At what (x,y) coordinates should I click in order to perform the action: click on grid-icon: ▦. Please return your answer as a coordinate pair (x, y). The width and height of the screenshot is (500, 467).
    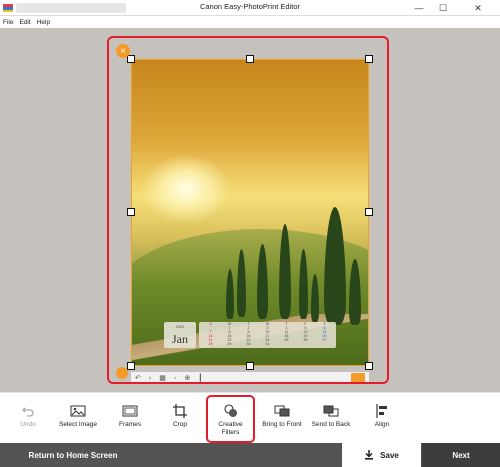
    Looking at the image, I should click on (162, 378).